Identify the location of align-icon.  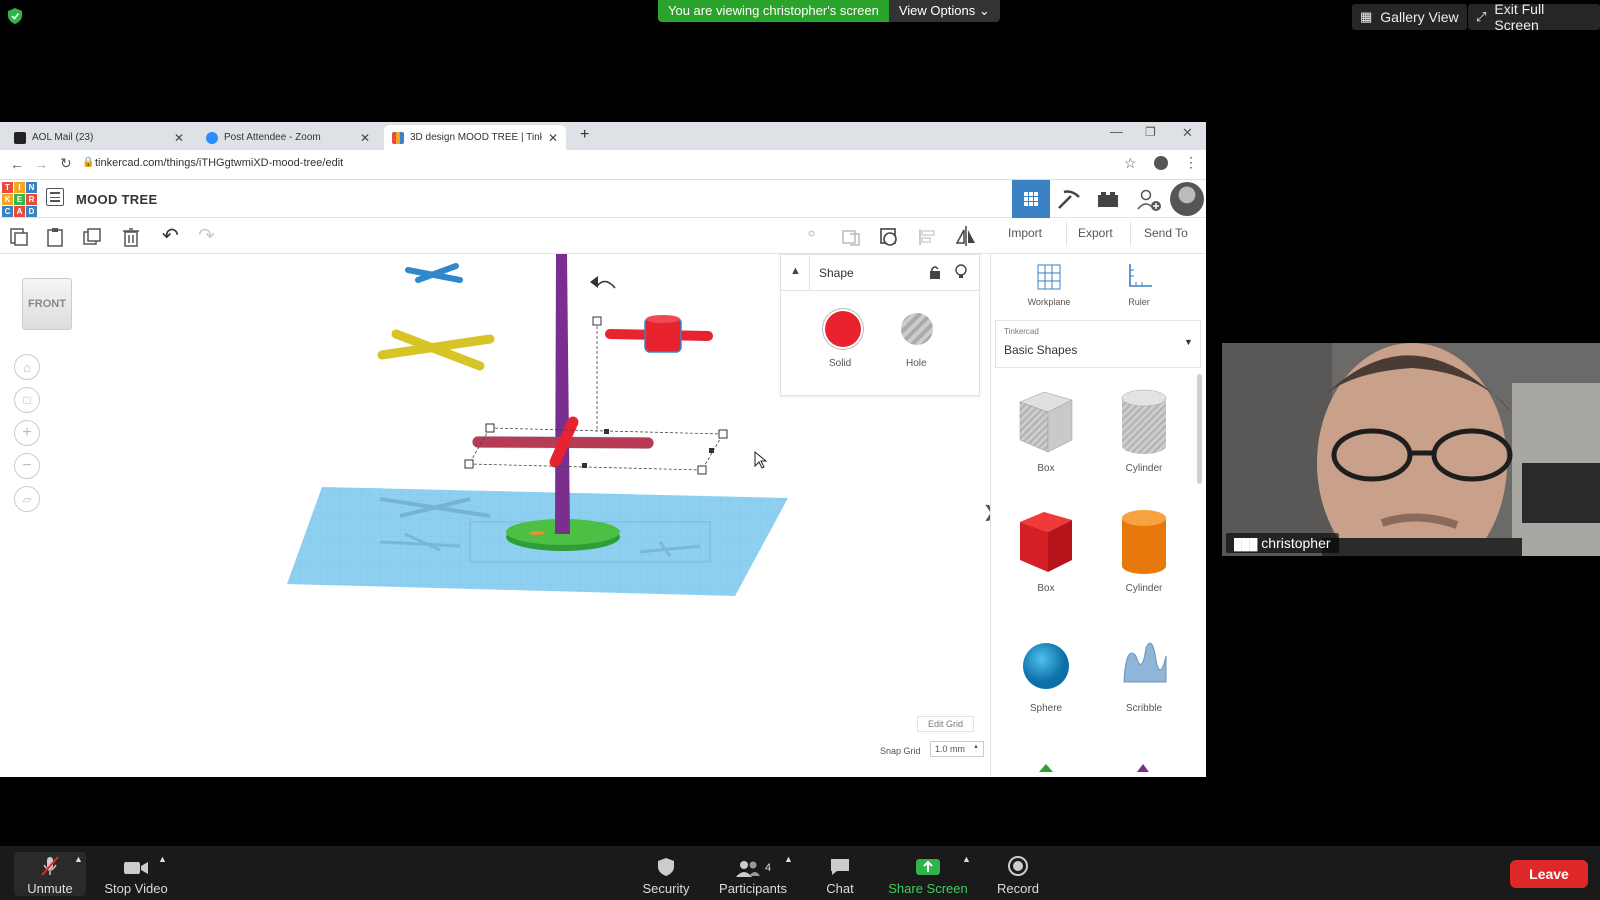
(927, 237).